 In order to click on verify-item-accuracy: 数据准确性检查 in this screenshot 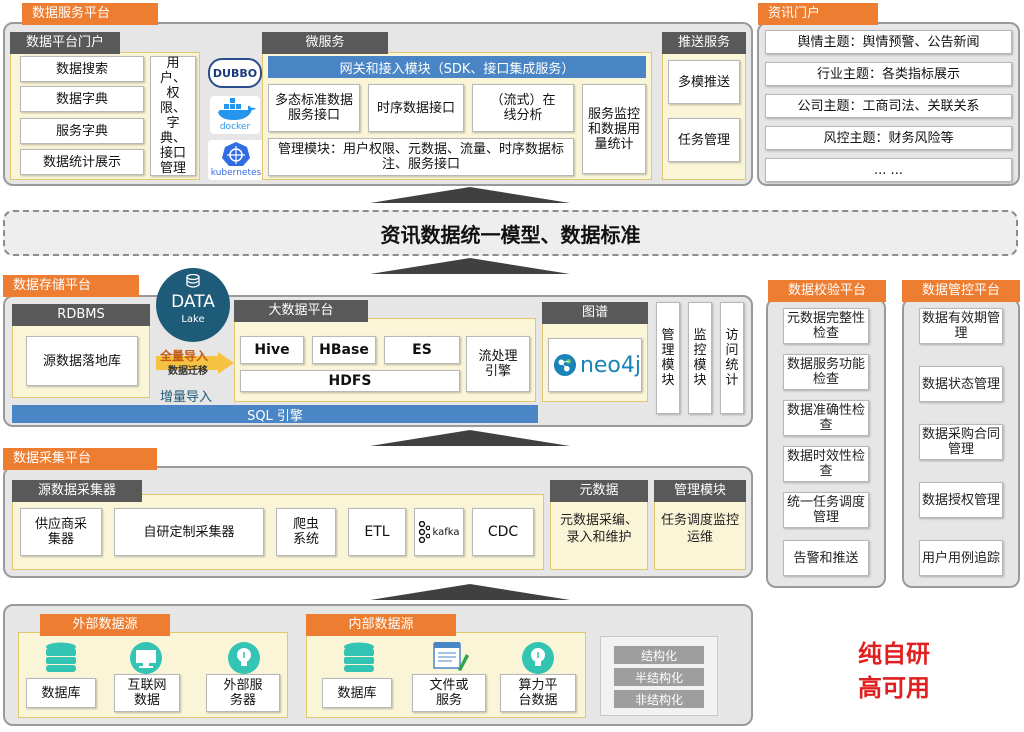, I will do `click(826, 418)`.